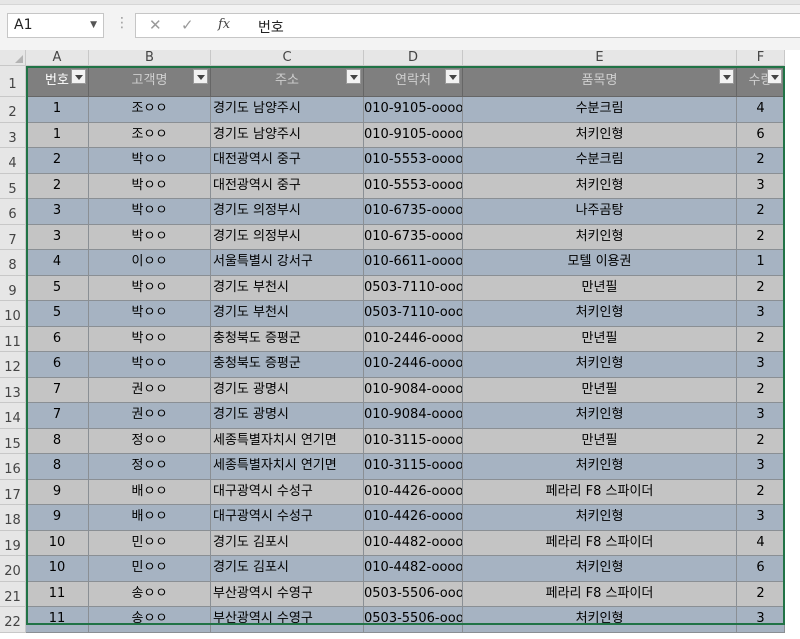  What do you see at coordinates (57, 288) in the screenshot?
I see `cell-num: 5` at bounding box center [57, 288].